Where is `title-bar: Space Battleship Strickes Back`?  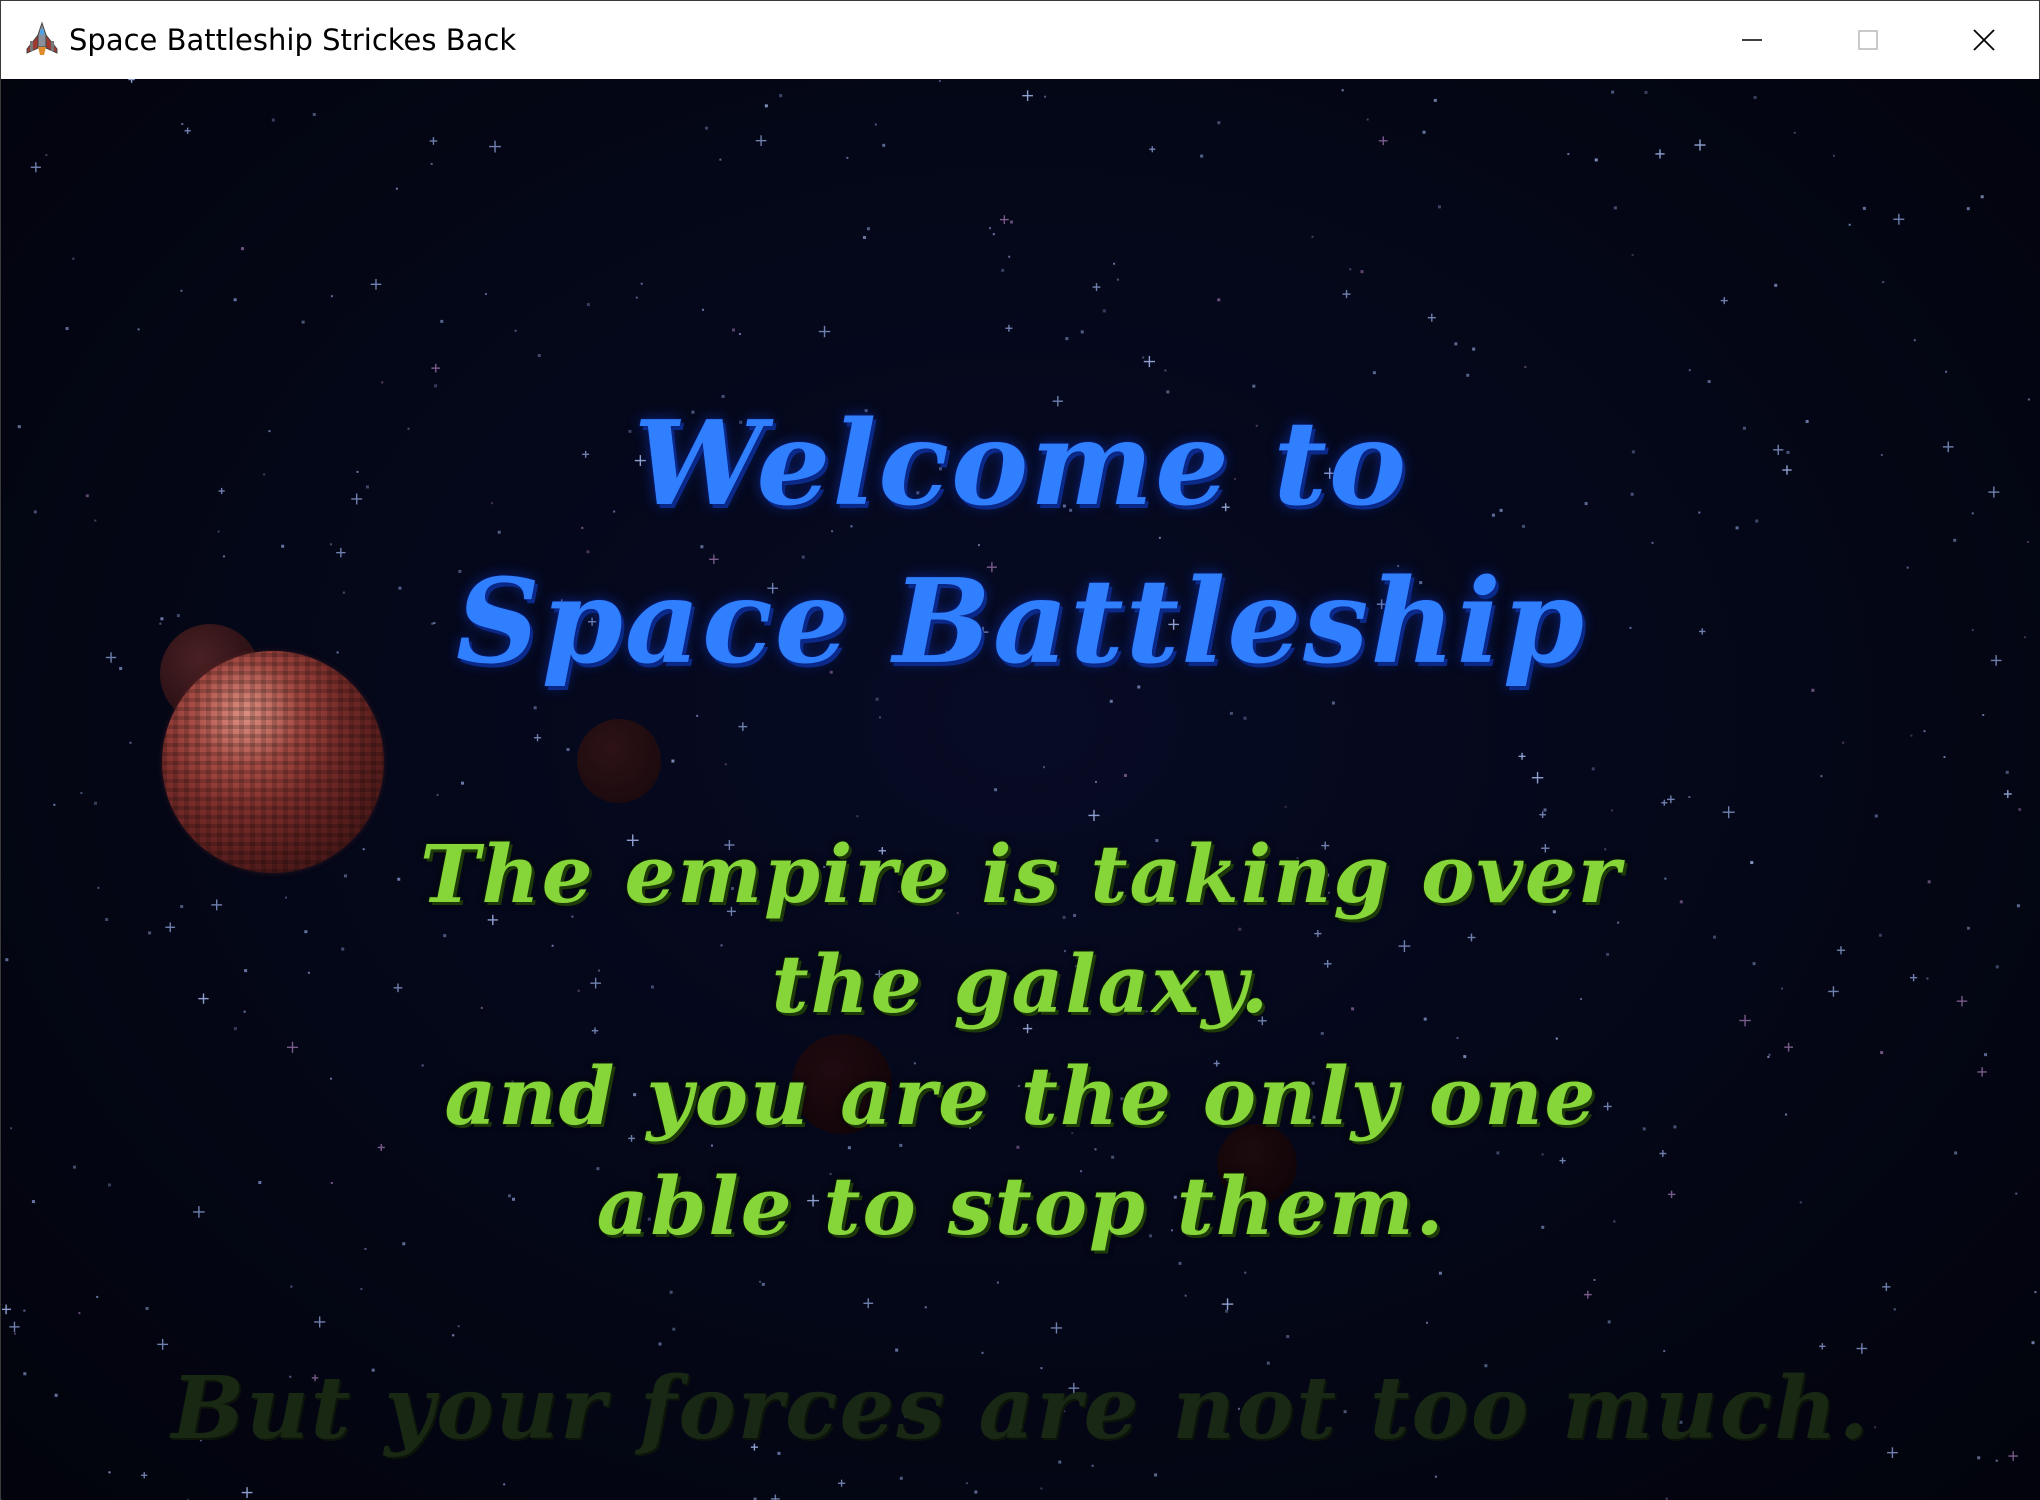 title-bar: Space Battleship Strickes Back is located at coordinates (1020, 40).